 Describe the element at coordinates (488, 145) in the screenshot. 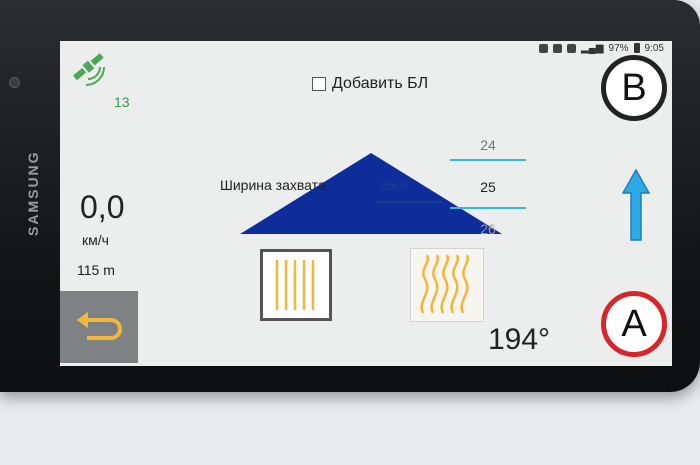

I see `picker-value-above: 24` at that location.